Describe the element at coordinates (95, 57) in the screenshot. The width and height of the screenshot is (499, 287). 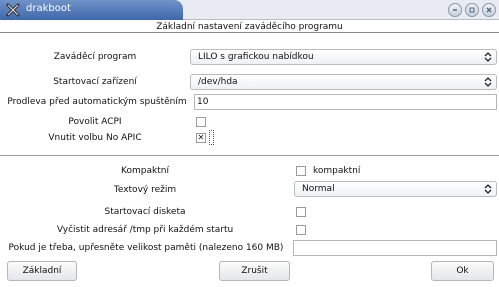
I see `bootloader-label: Zaváděcí program` at that location.